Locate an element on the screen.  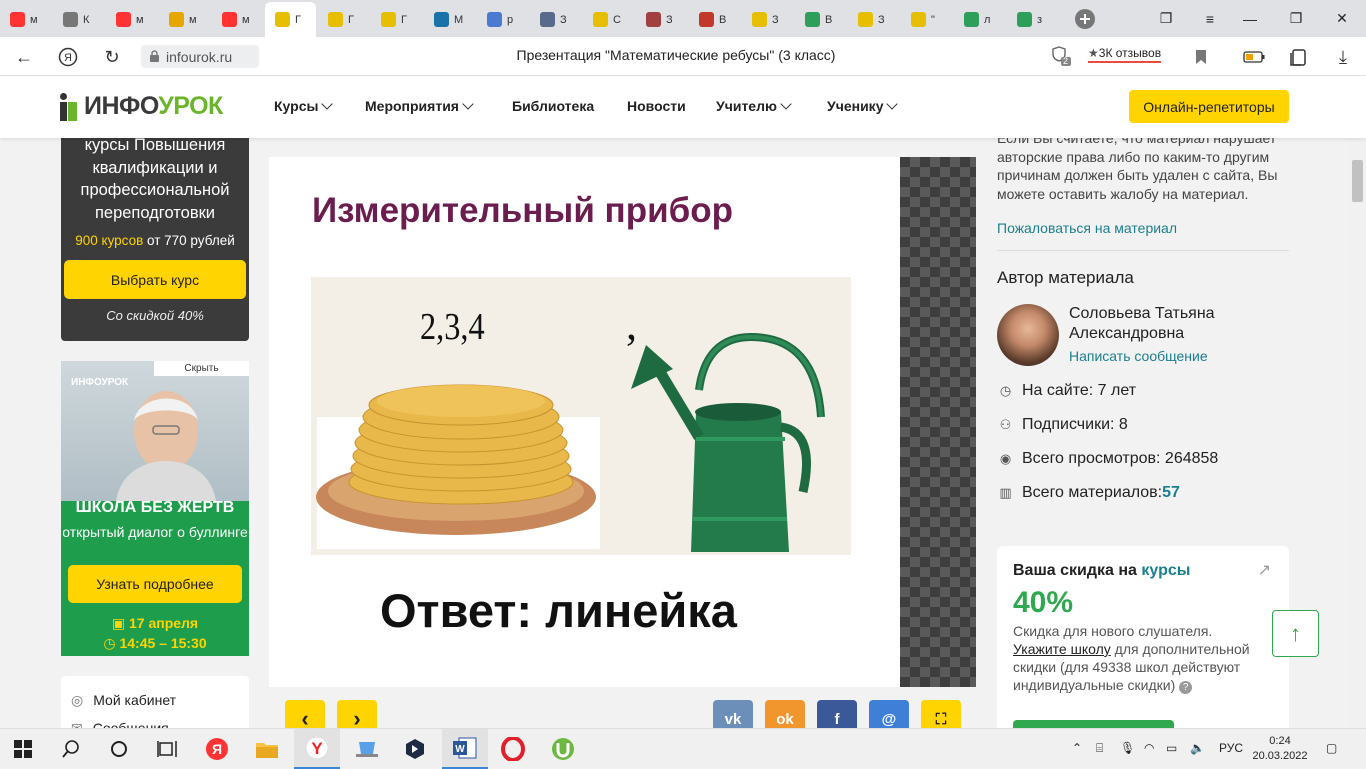
specify-school-link: Укажите школу is located at coordinates (1062, 649).